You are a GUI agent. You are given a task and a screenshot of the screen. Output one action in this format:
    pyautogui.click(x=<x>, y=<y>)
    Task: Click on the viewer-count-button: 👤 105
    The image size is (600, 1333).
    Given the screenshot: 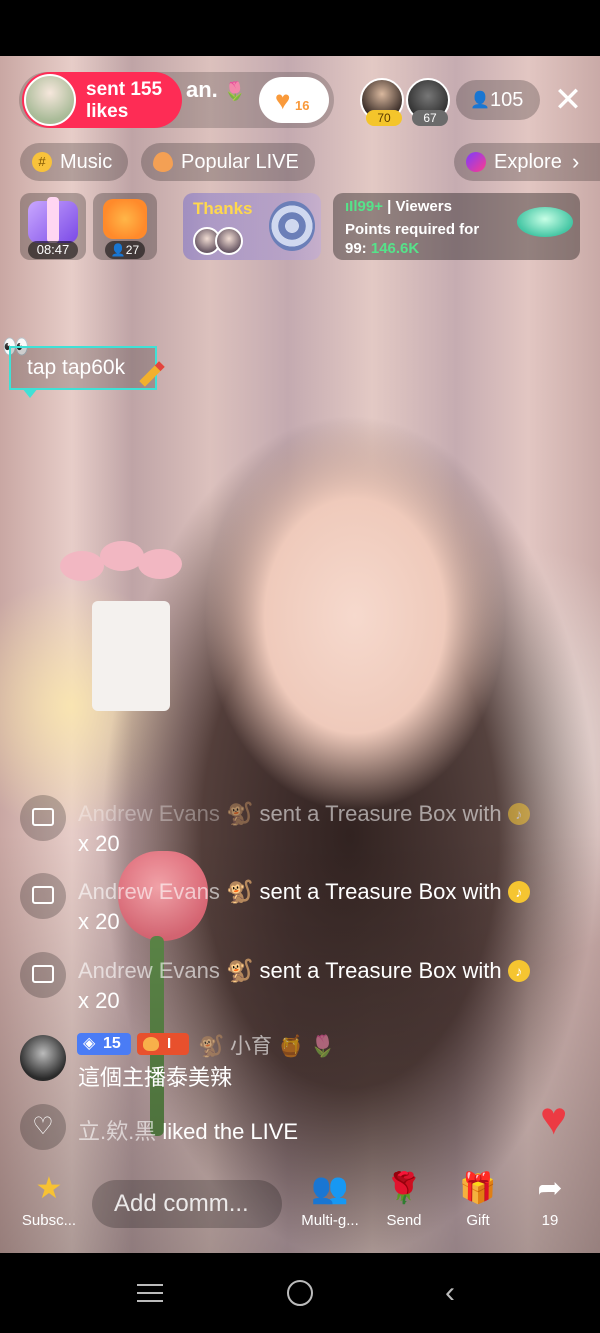 What is the action you would take?
    pyautogui.click(x=498, y=100)
    